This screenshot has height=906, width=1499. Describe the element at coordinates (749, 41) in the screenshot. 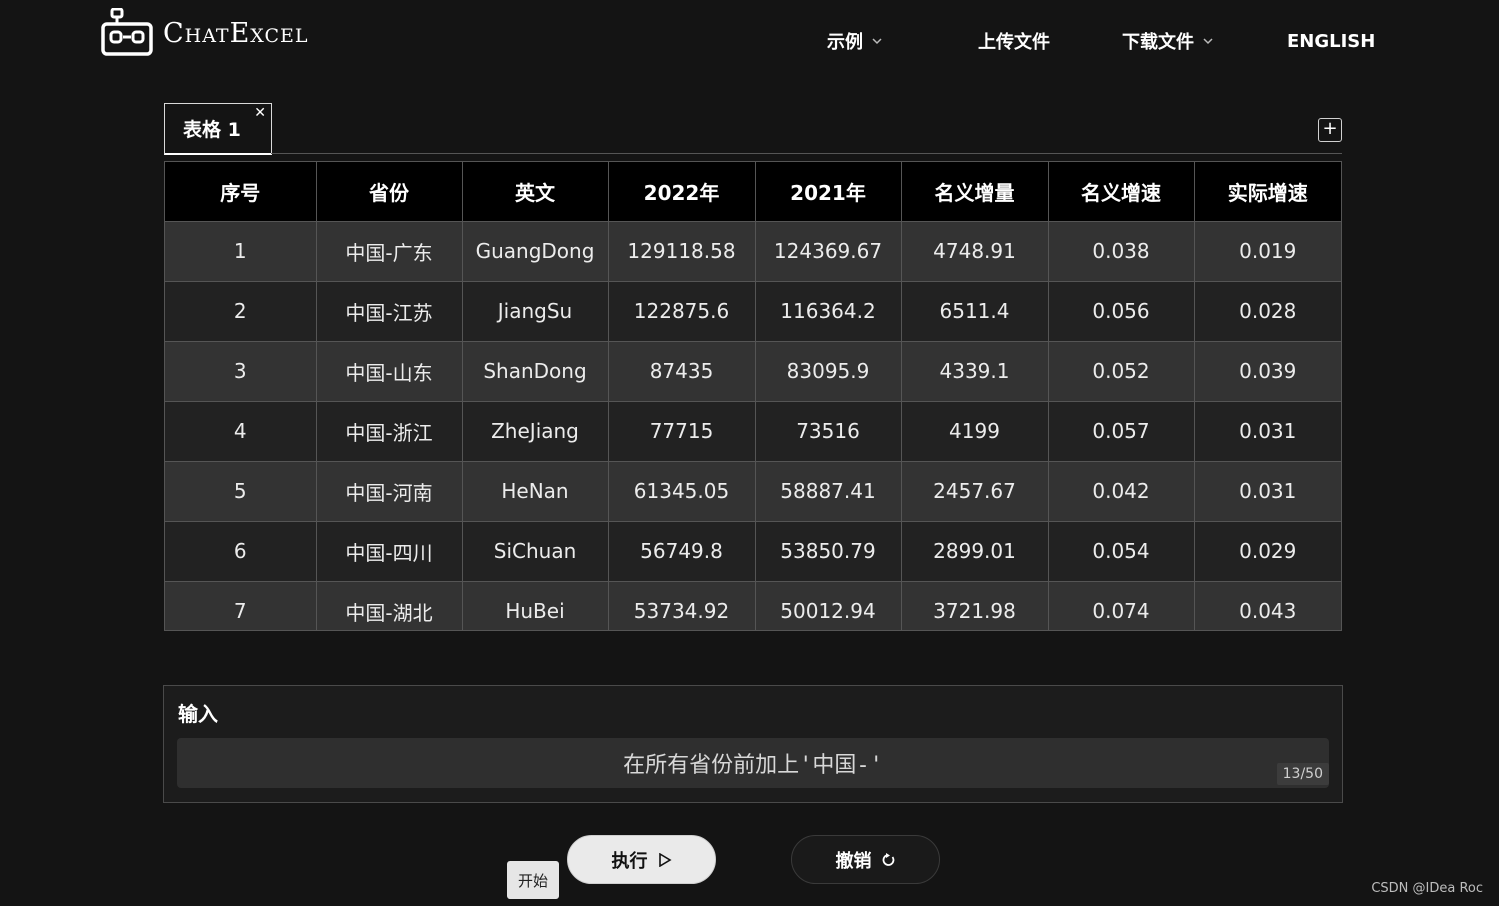

I see `top-navbar: ChatExcel 示例 上传文件 下载文件 ENGLISH` at that location.